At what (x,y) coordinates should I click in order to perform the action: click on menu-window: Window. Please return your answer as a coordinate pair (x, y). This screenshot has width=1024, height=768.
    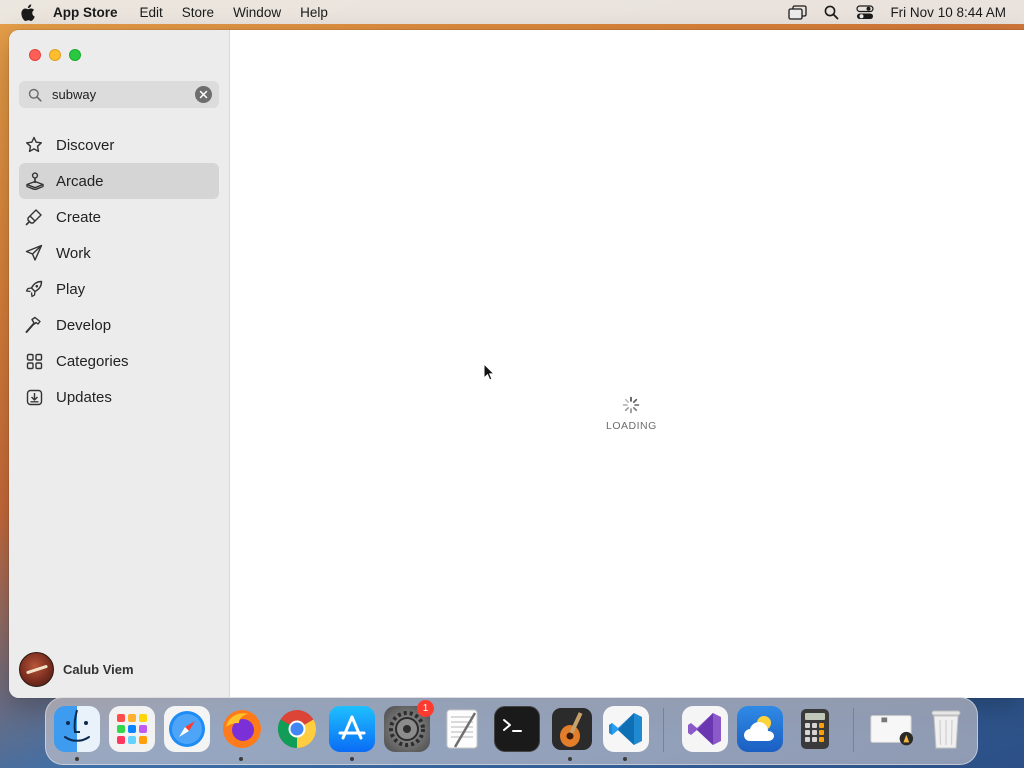
    Looking at the image, I should click on (257, 12).